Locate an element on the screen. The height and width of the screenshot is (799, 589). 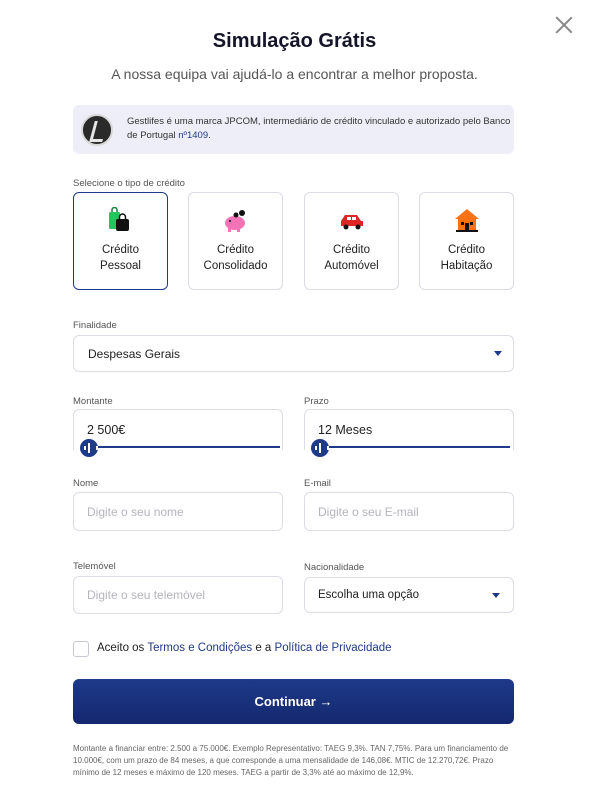
credit-option-label: Crédito Pessoal is located at coordinates (120, 258).